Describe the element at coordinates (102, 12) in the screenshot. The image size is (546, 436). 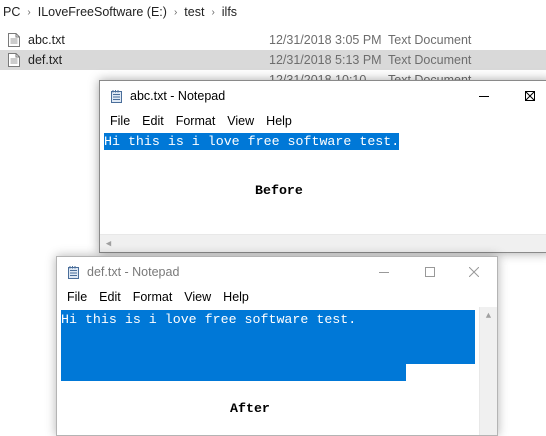
I see `breadcrumb-item-drive: ILoveFreeSoftware (E:)` at that location.